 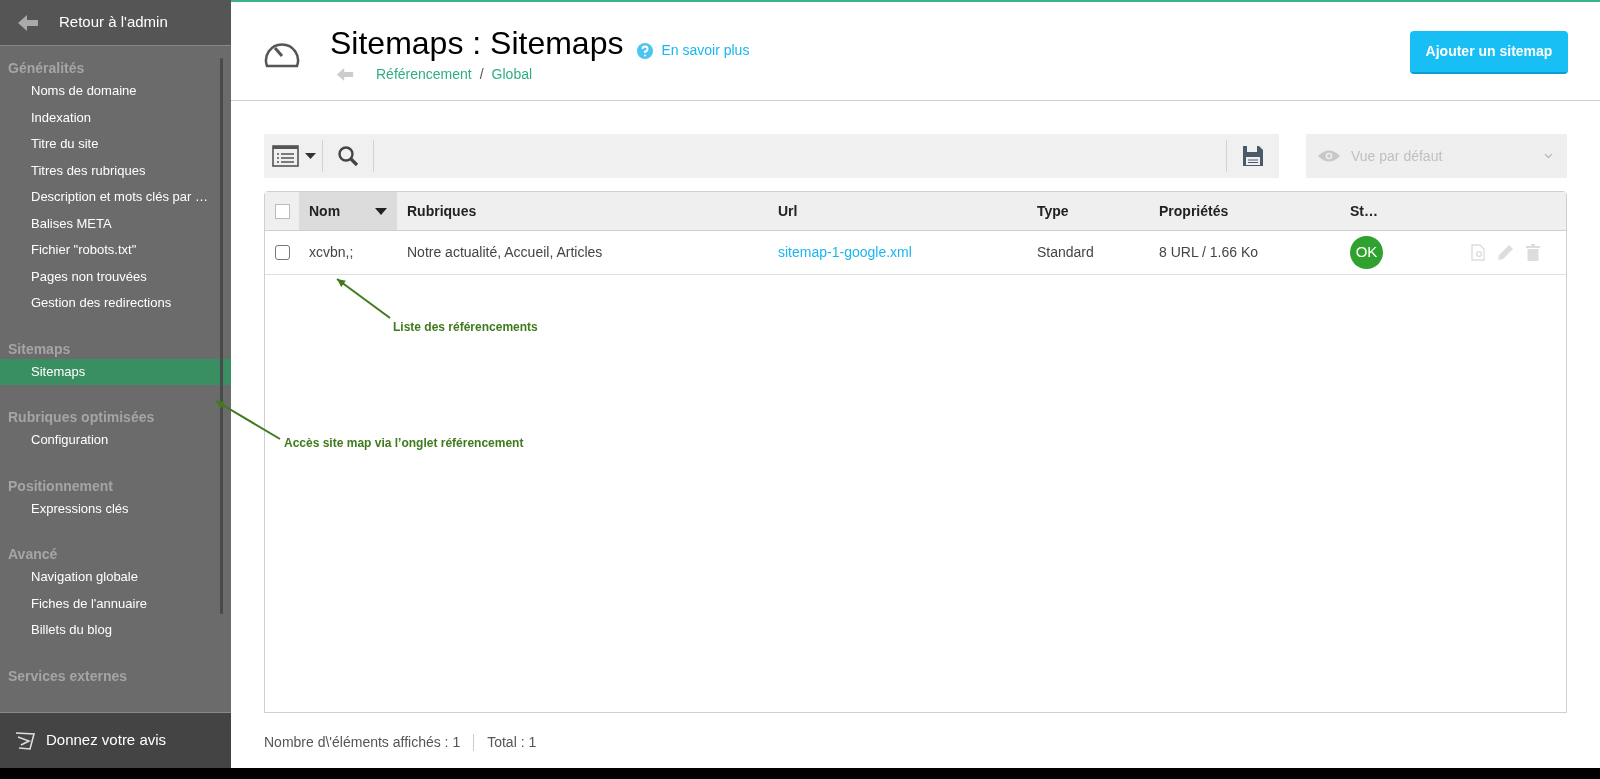 What do you see at coordinates (1244, 211) in the screenshot?
I see `column-header: Propriétés` at bounding box center [1244, 211].